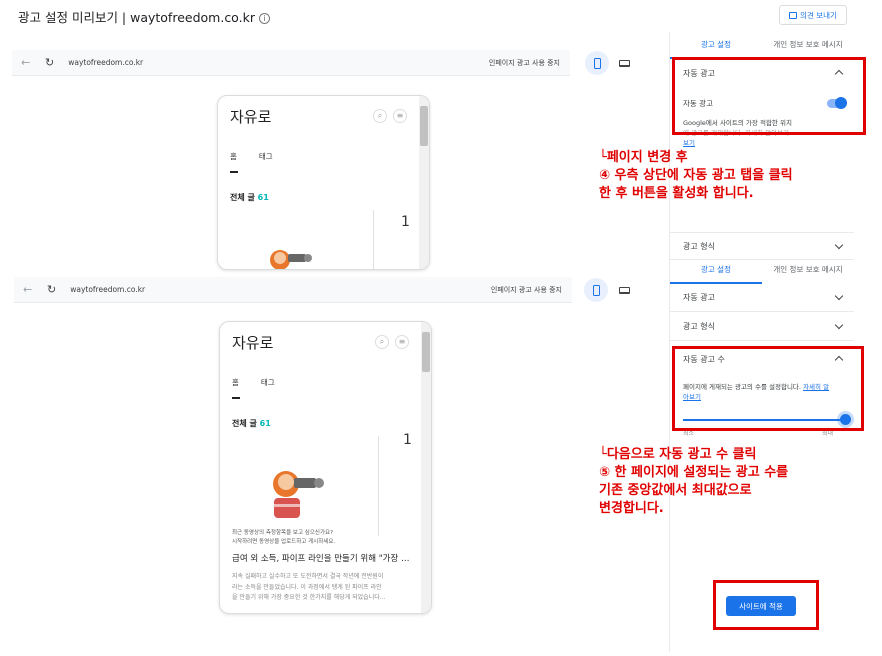 This screenshot has width=882, height=656. Describe the element at coordinates (676, 193) in the screenshot. I see `step4-line-3: 한 후 버튼을 활성화 합니다.` at that location.